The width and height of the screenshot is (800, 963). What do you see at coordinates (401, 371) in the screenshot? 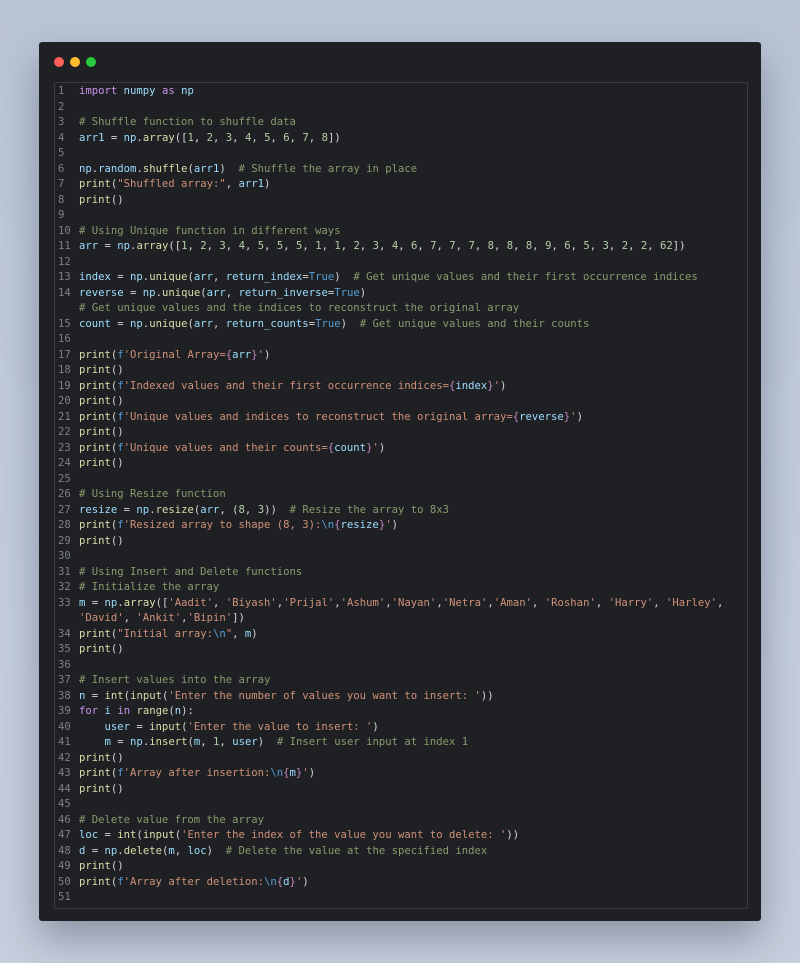
I see `code-line: 18 print()` at bounding box center [401, 371].